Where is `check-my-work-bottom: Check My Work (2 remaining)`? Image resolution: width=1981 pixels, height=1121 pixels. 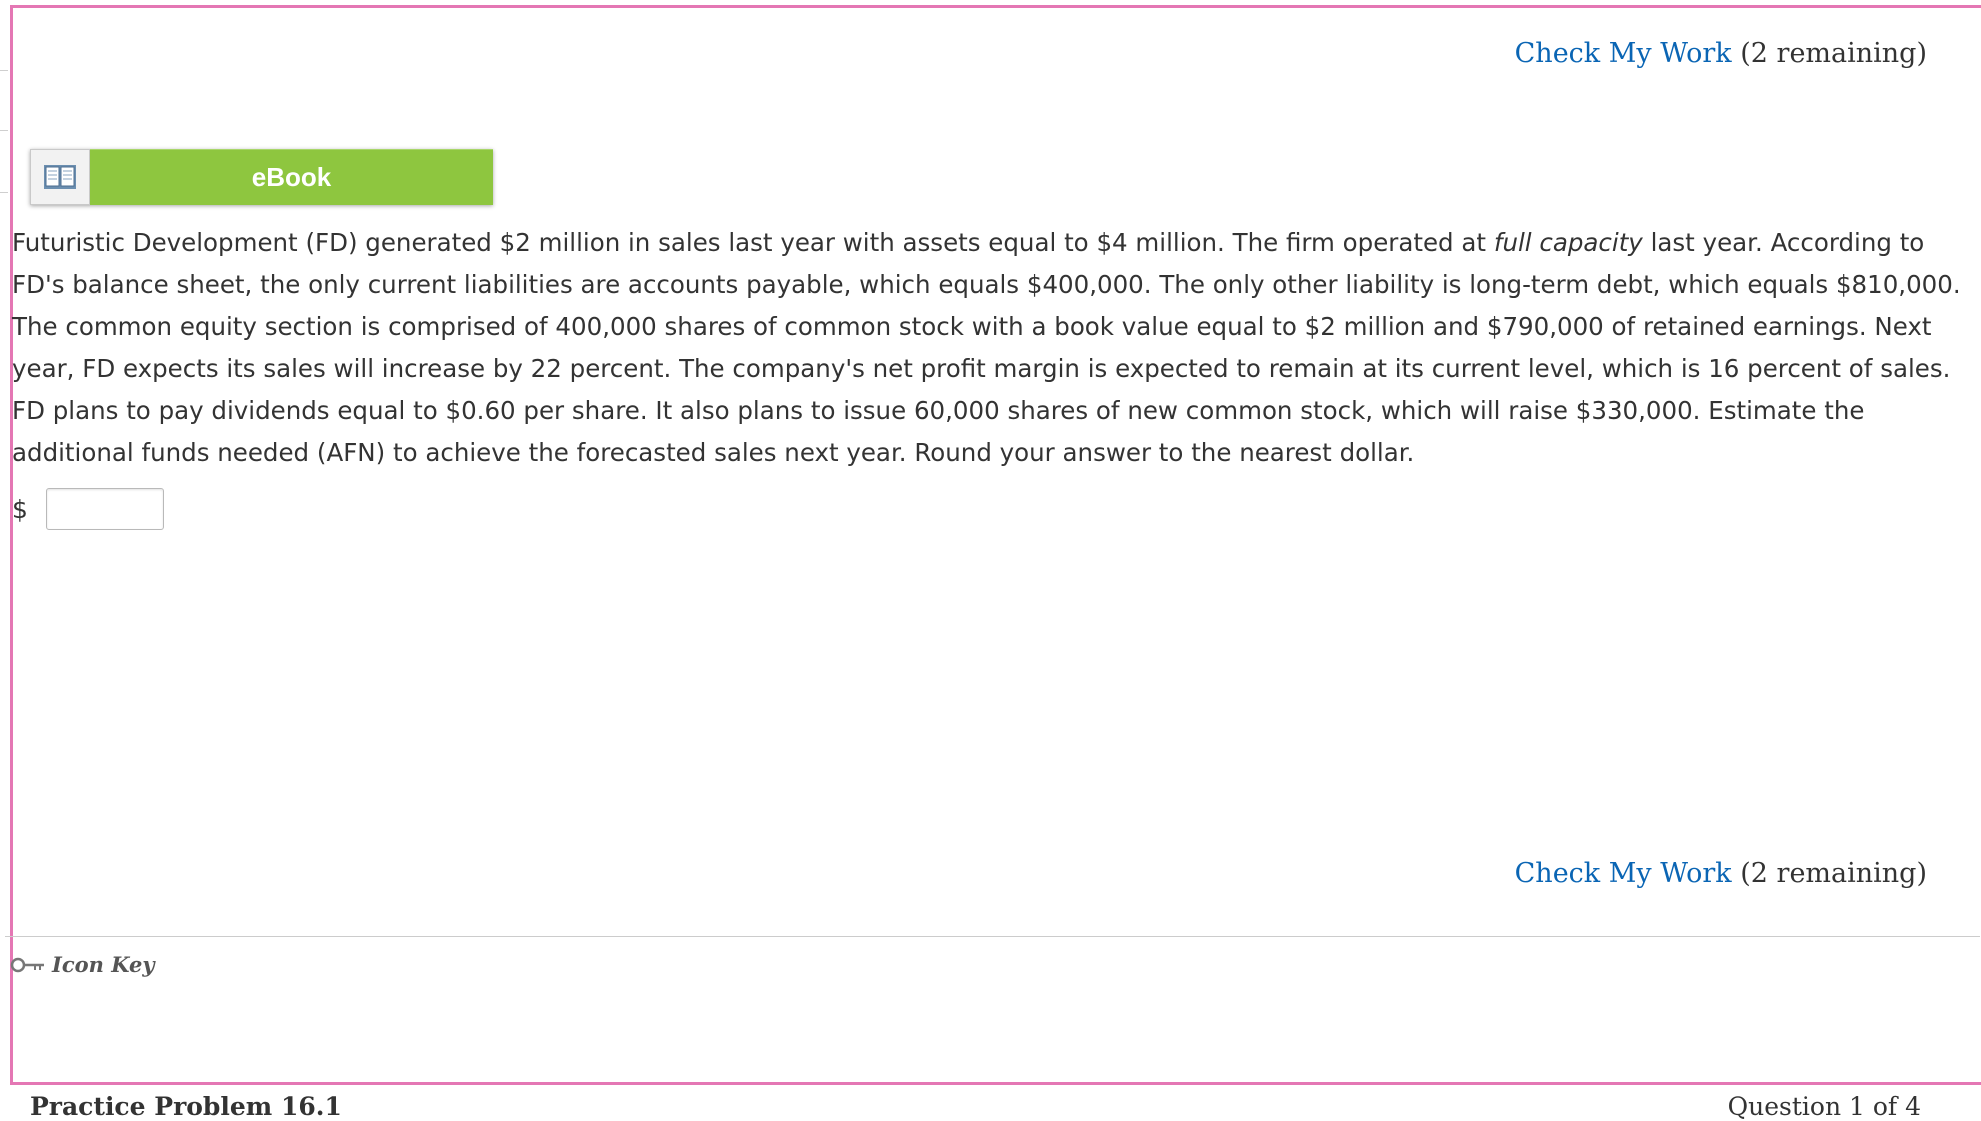 check-my-work-bottom: Check My Work (2 remaining) is located at coordinates (1721, 873).